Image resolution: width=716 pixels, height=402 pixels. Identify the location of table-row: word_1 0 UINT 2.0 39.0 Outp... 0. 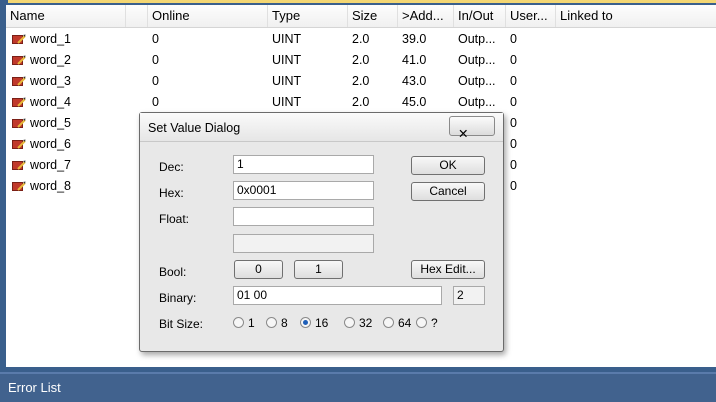
(361, 39).